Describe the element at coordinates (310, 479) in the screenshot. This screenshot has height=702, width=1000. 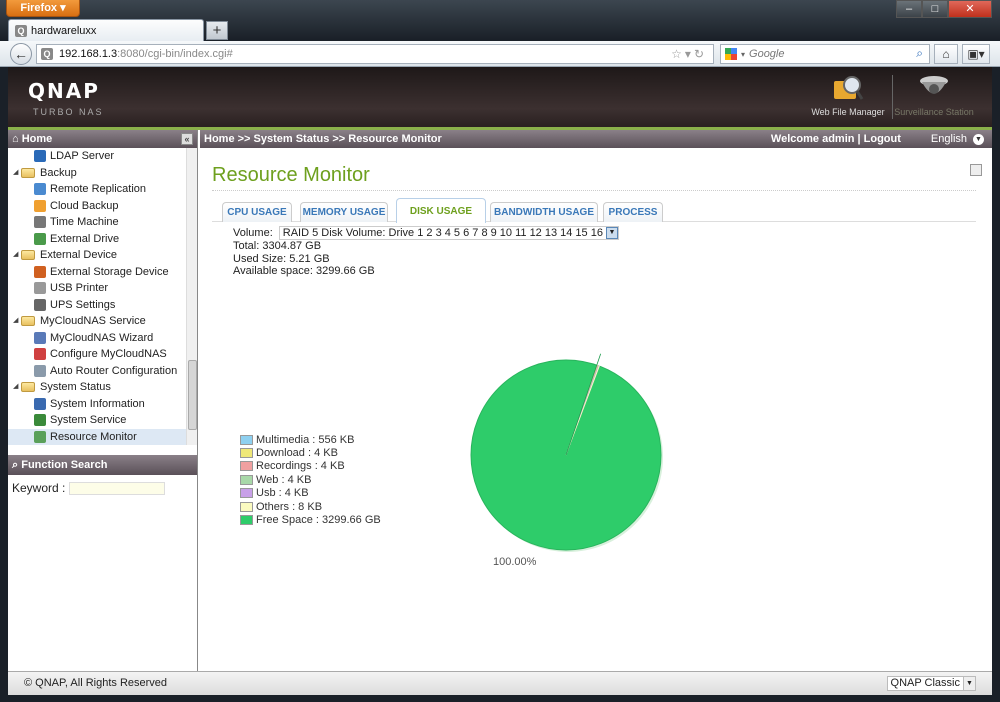
I see `legend-item: Web : 4 KB` at that location.